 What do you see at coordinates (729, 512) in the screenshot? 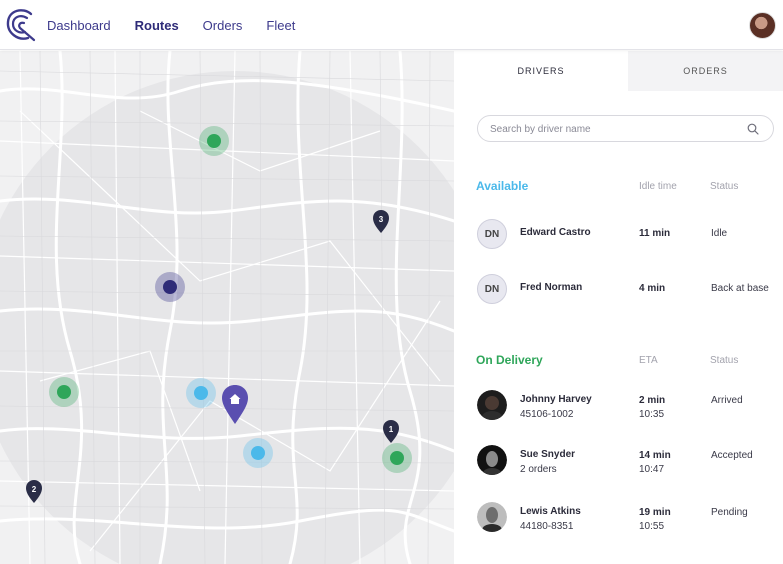
I see `driver-status: Pending` at bounding box center [729, 512].